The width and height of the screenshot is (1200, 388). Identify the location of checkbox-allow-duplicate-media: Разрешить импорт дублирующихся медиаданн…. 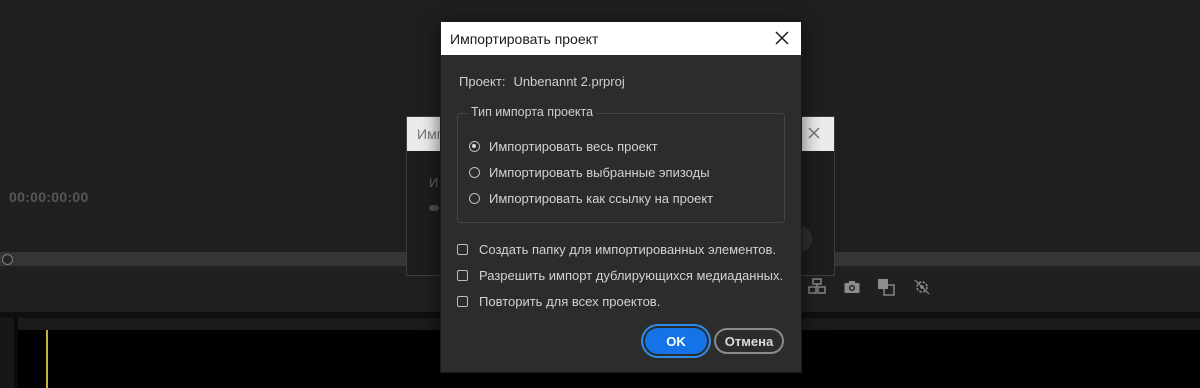
(620, 275).